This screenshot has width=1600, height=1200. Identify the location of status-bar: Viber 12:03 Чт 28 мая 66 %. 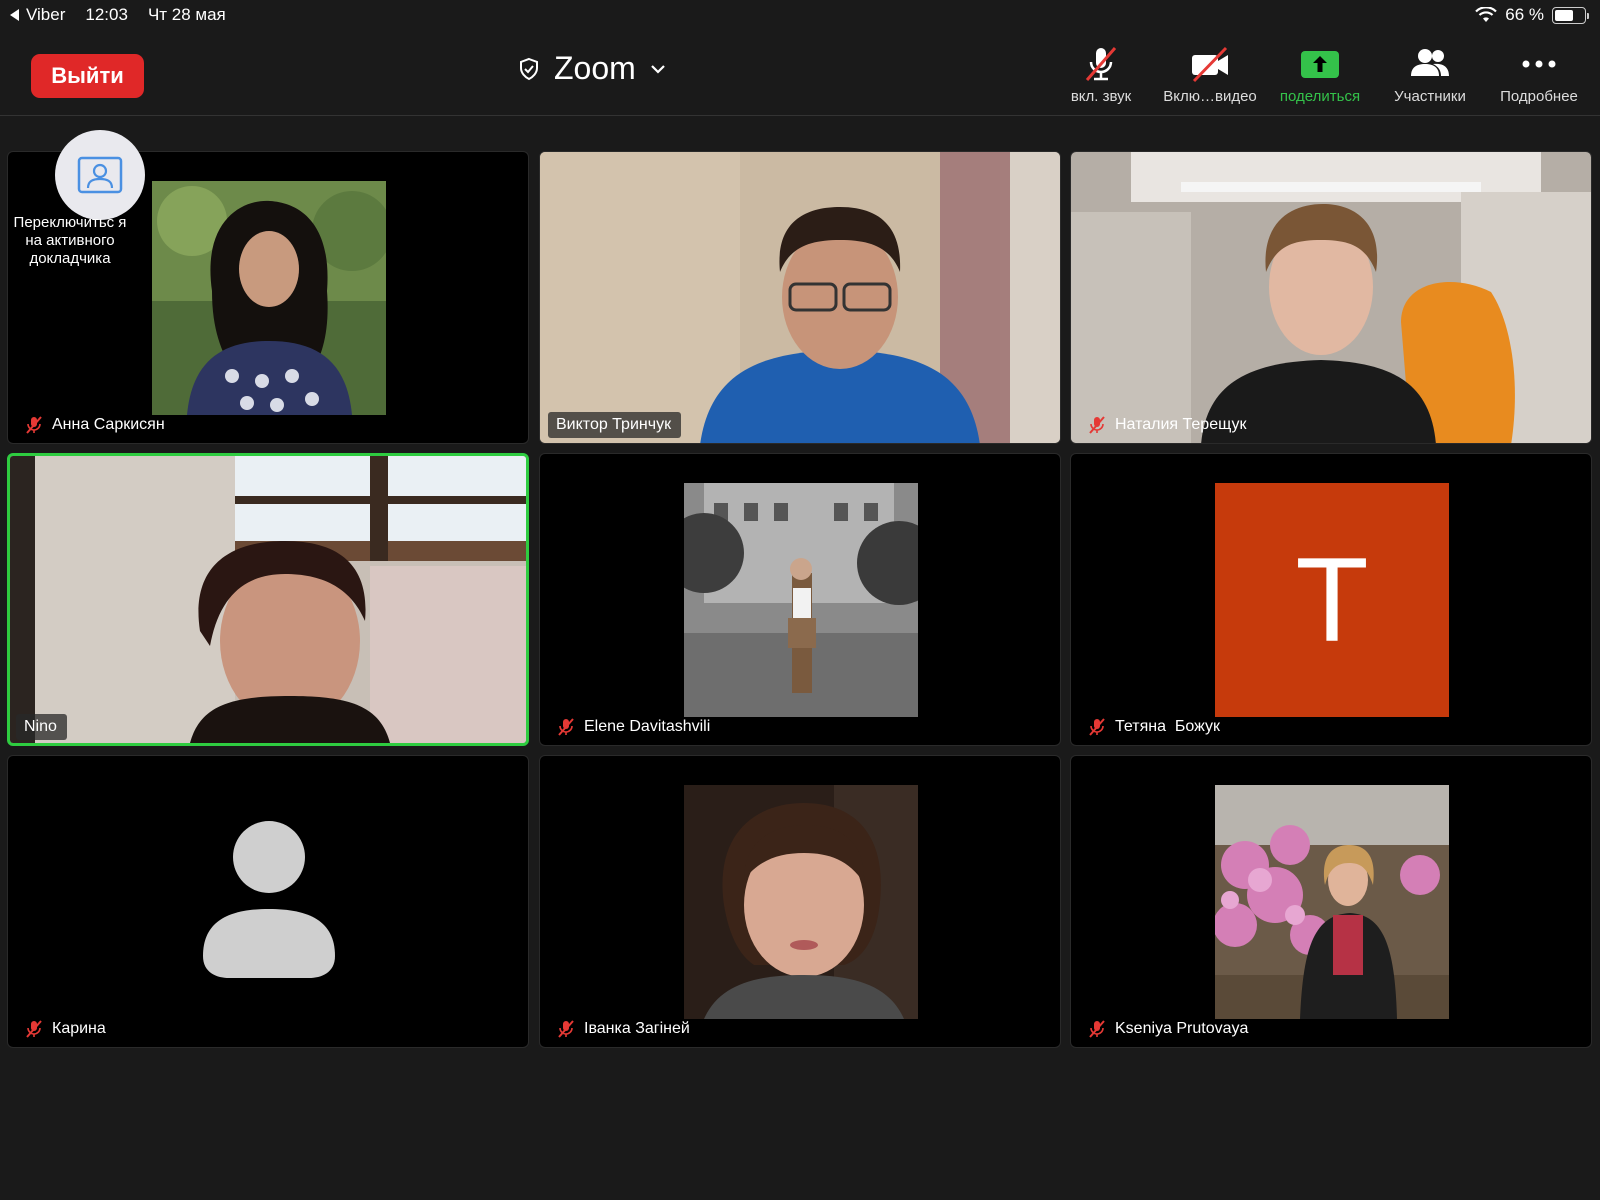
(800, 15).